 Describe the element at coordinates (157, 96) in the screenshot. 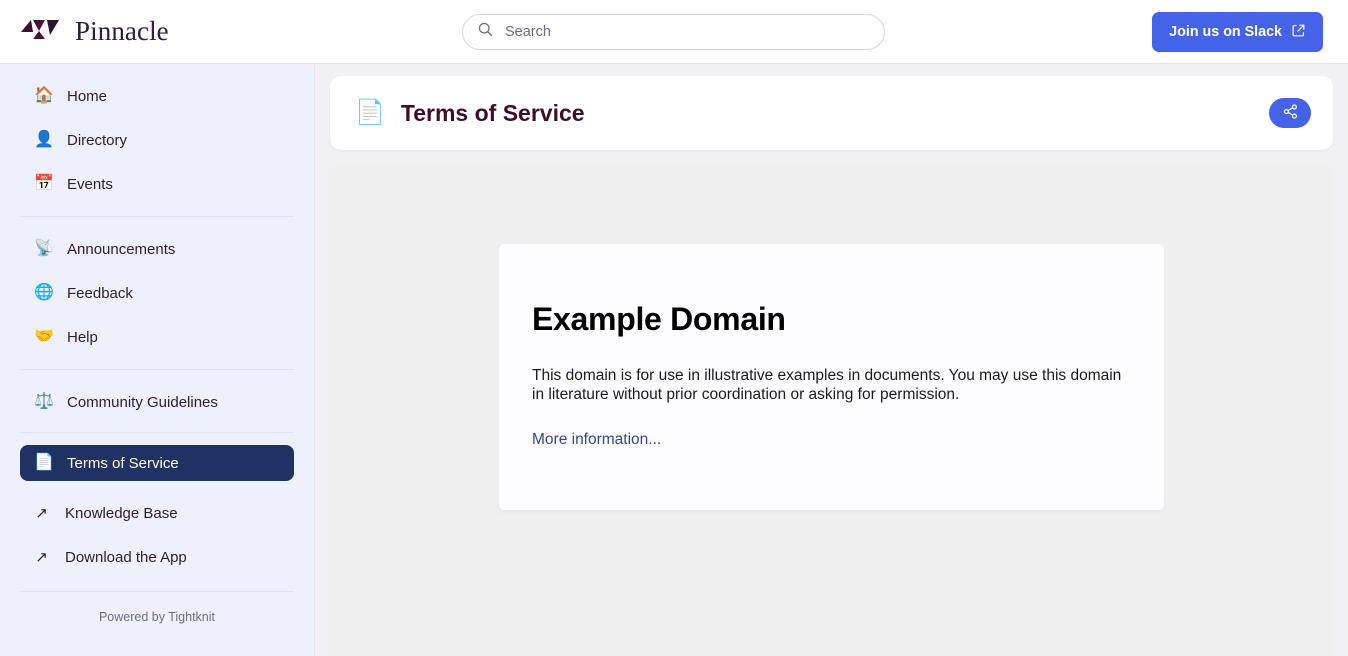

I see `sidebar-item-home: 🏠 Home` at that location.